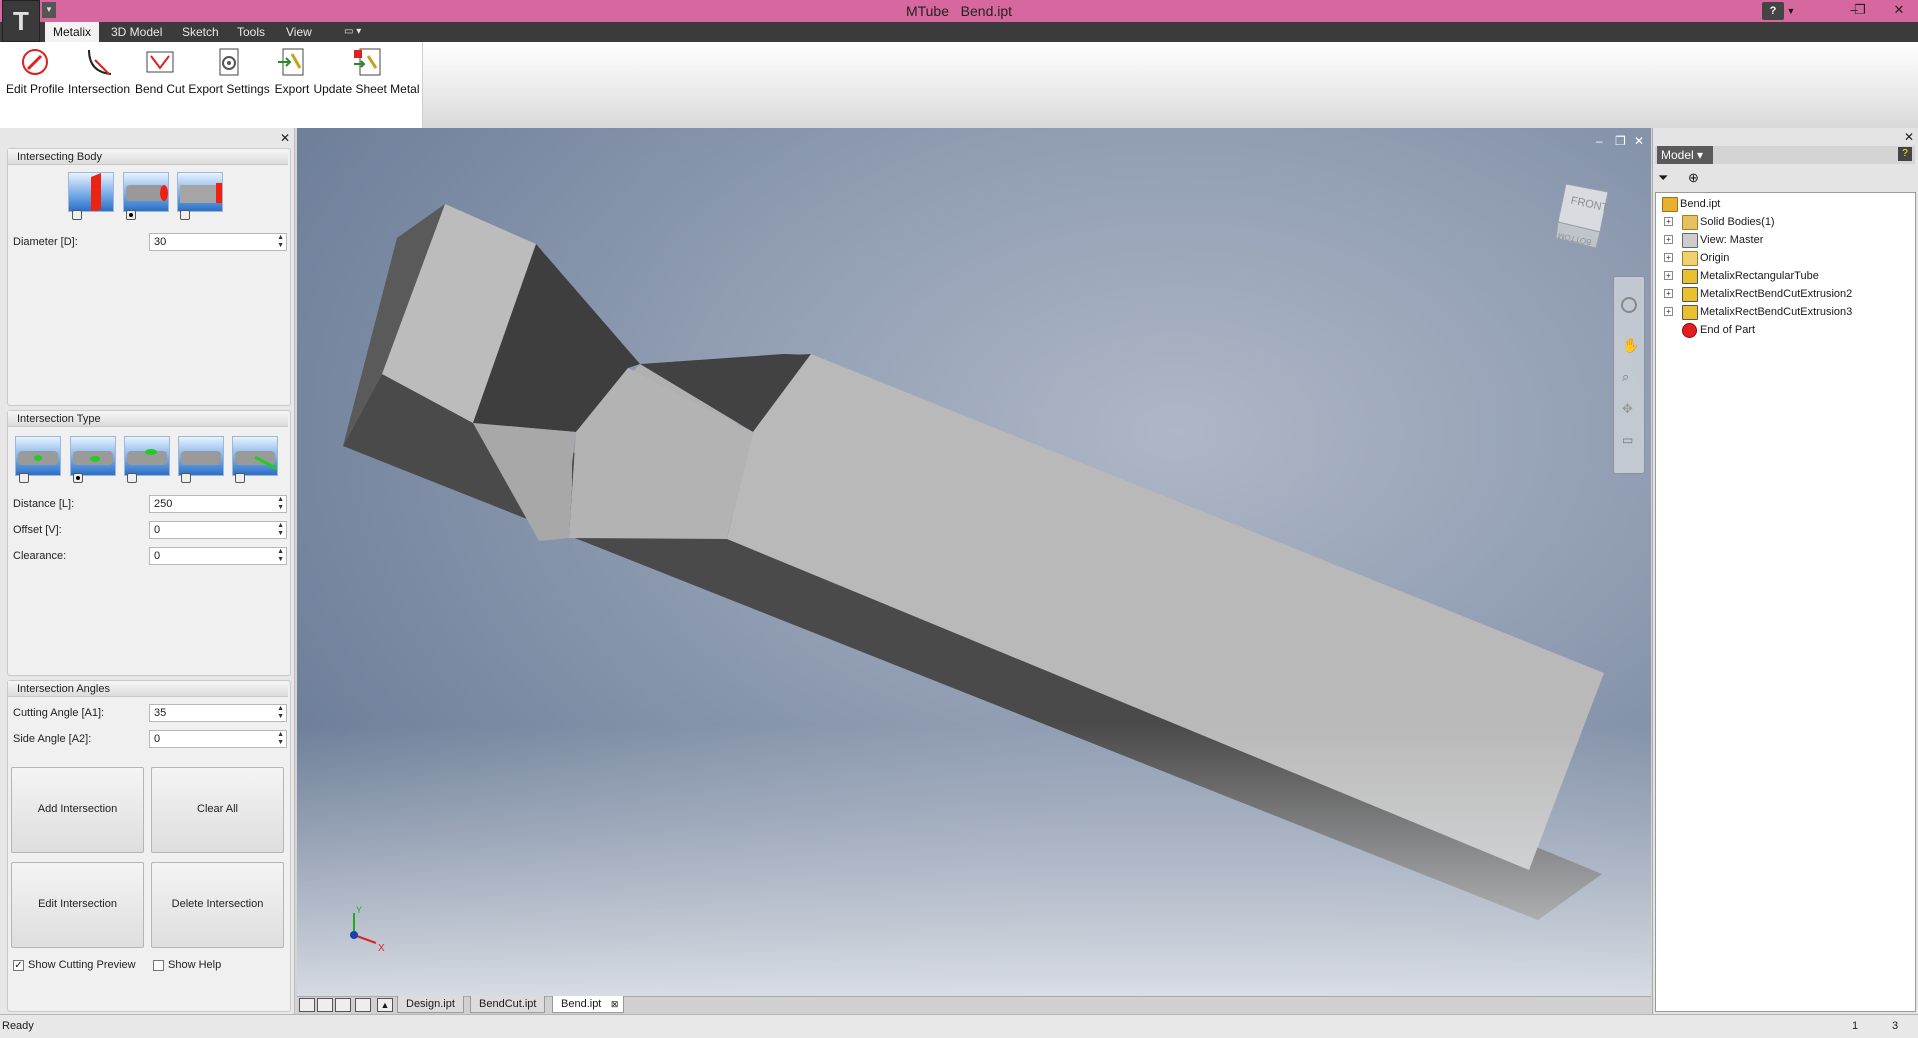 Image resolution: width=1918 pixels, height=1038 pixels. What do you see at coordinates (93, 456) in the screenshot?
I see `type-2-thumbnail` at bounding box center [93, 456].